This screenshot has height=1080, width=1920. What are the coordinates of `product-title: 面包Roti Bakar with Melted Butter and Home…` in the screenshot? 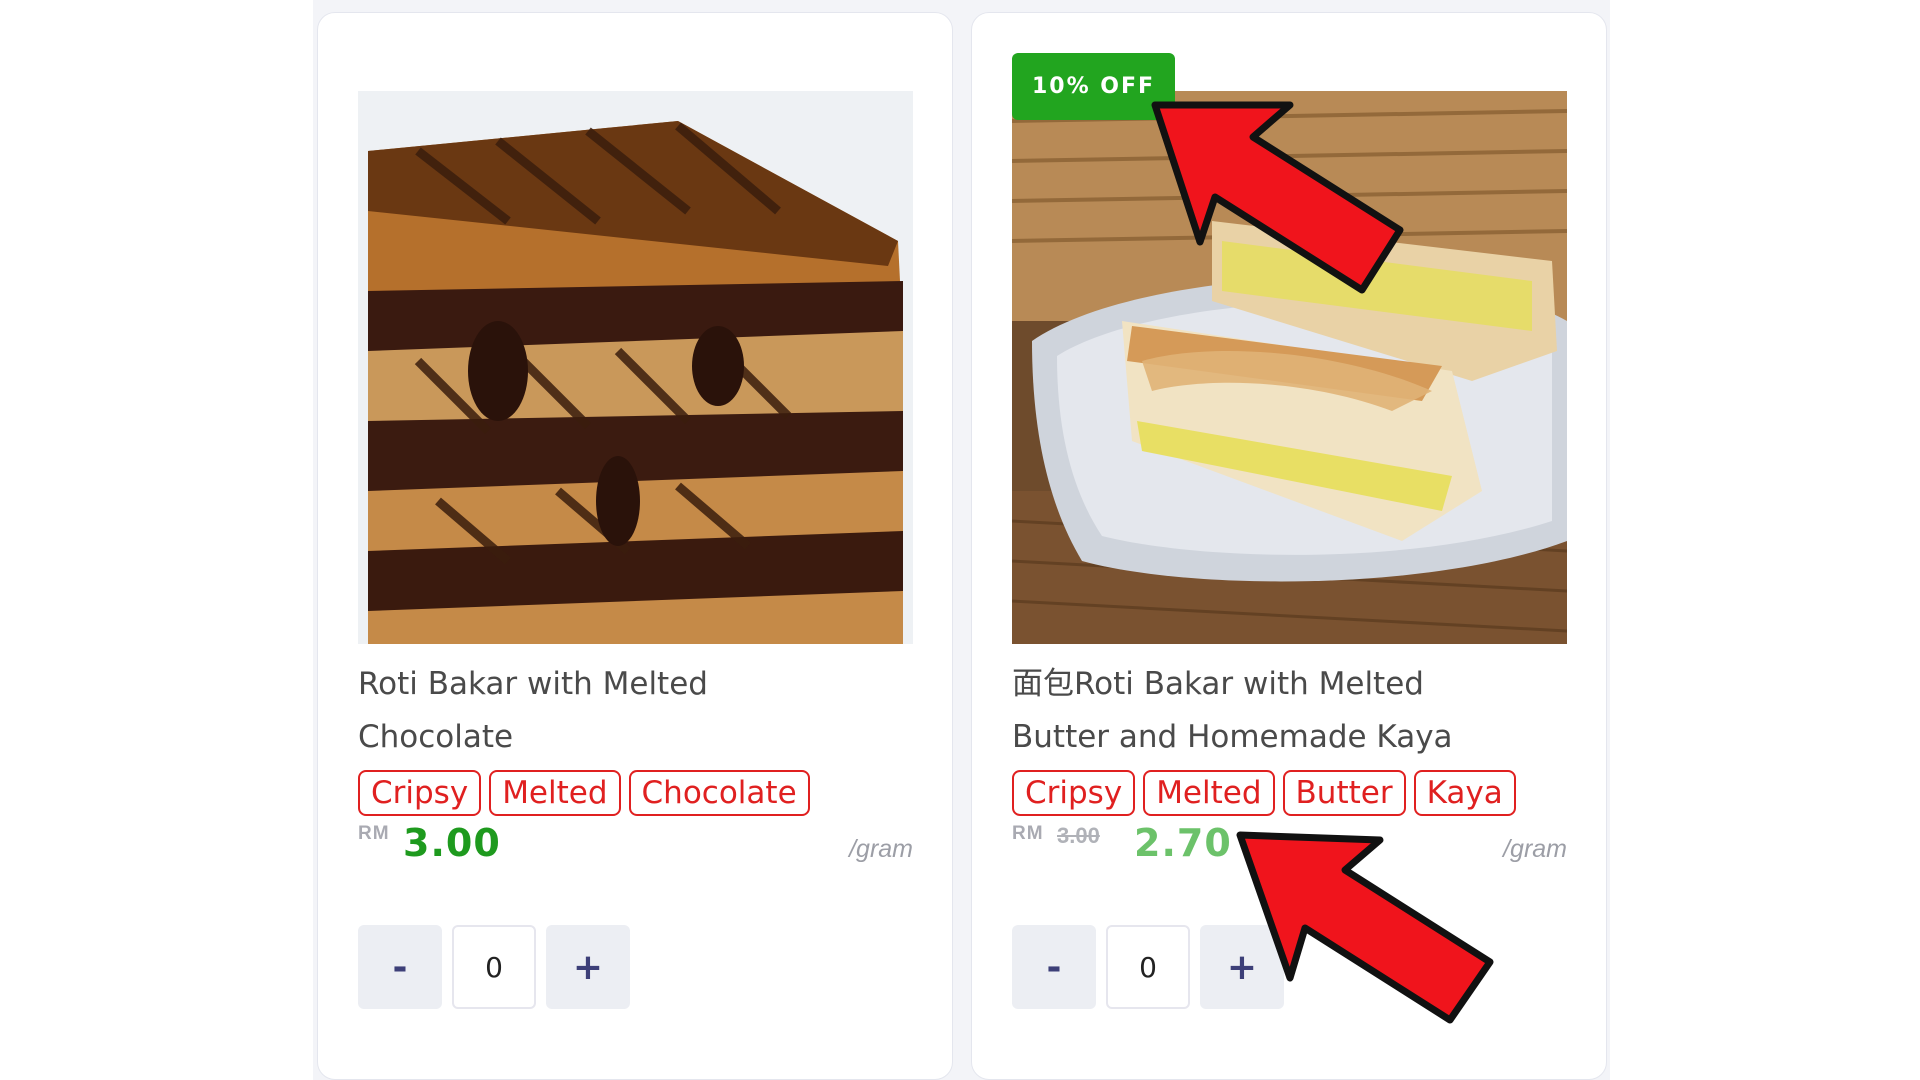 It's located at (1292, 711).